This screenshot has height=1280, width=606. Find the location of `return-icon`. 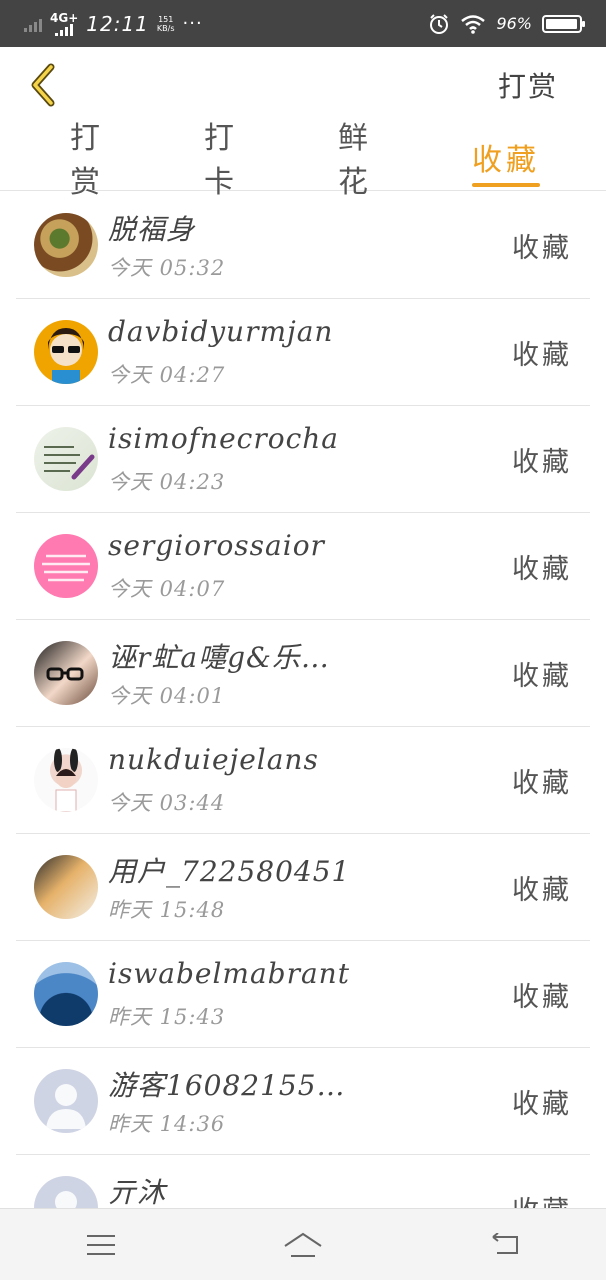

return-icon is located at coordinates (505, 1243).